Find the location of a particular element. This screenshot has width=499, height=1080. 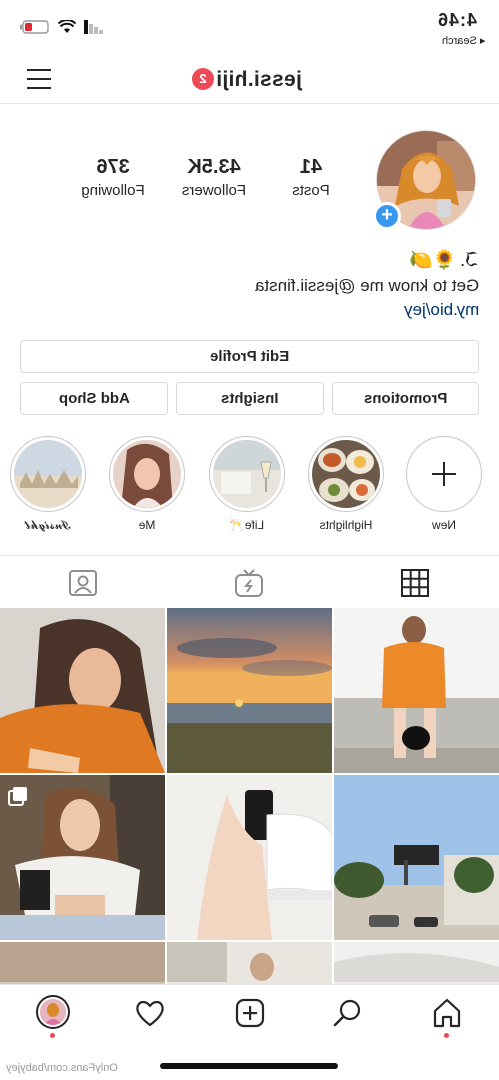

highlight-insight: 𝓘𝓷𝓼𝓲𝓰𝓱𝓽 is located at coordinates (48, 484).